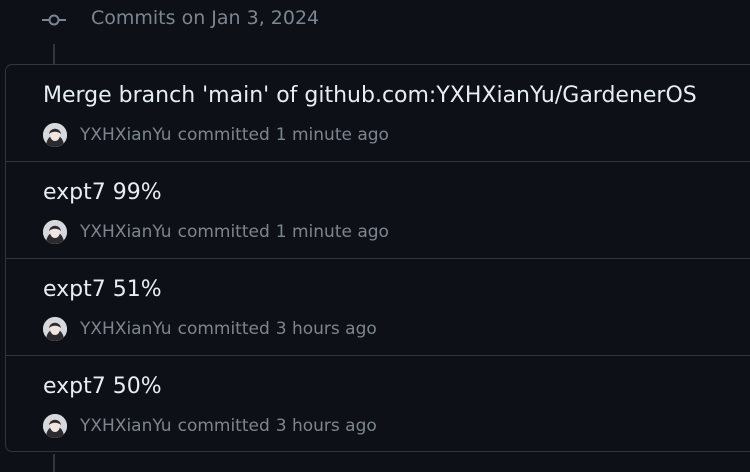 This screenshot has height=472, width=750. I want to click on commit-title-link: expt7 51%, so click(102, 289).